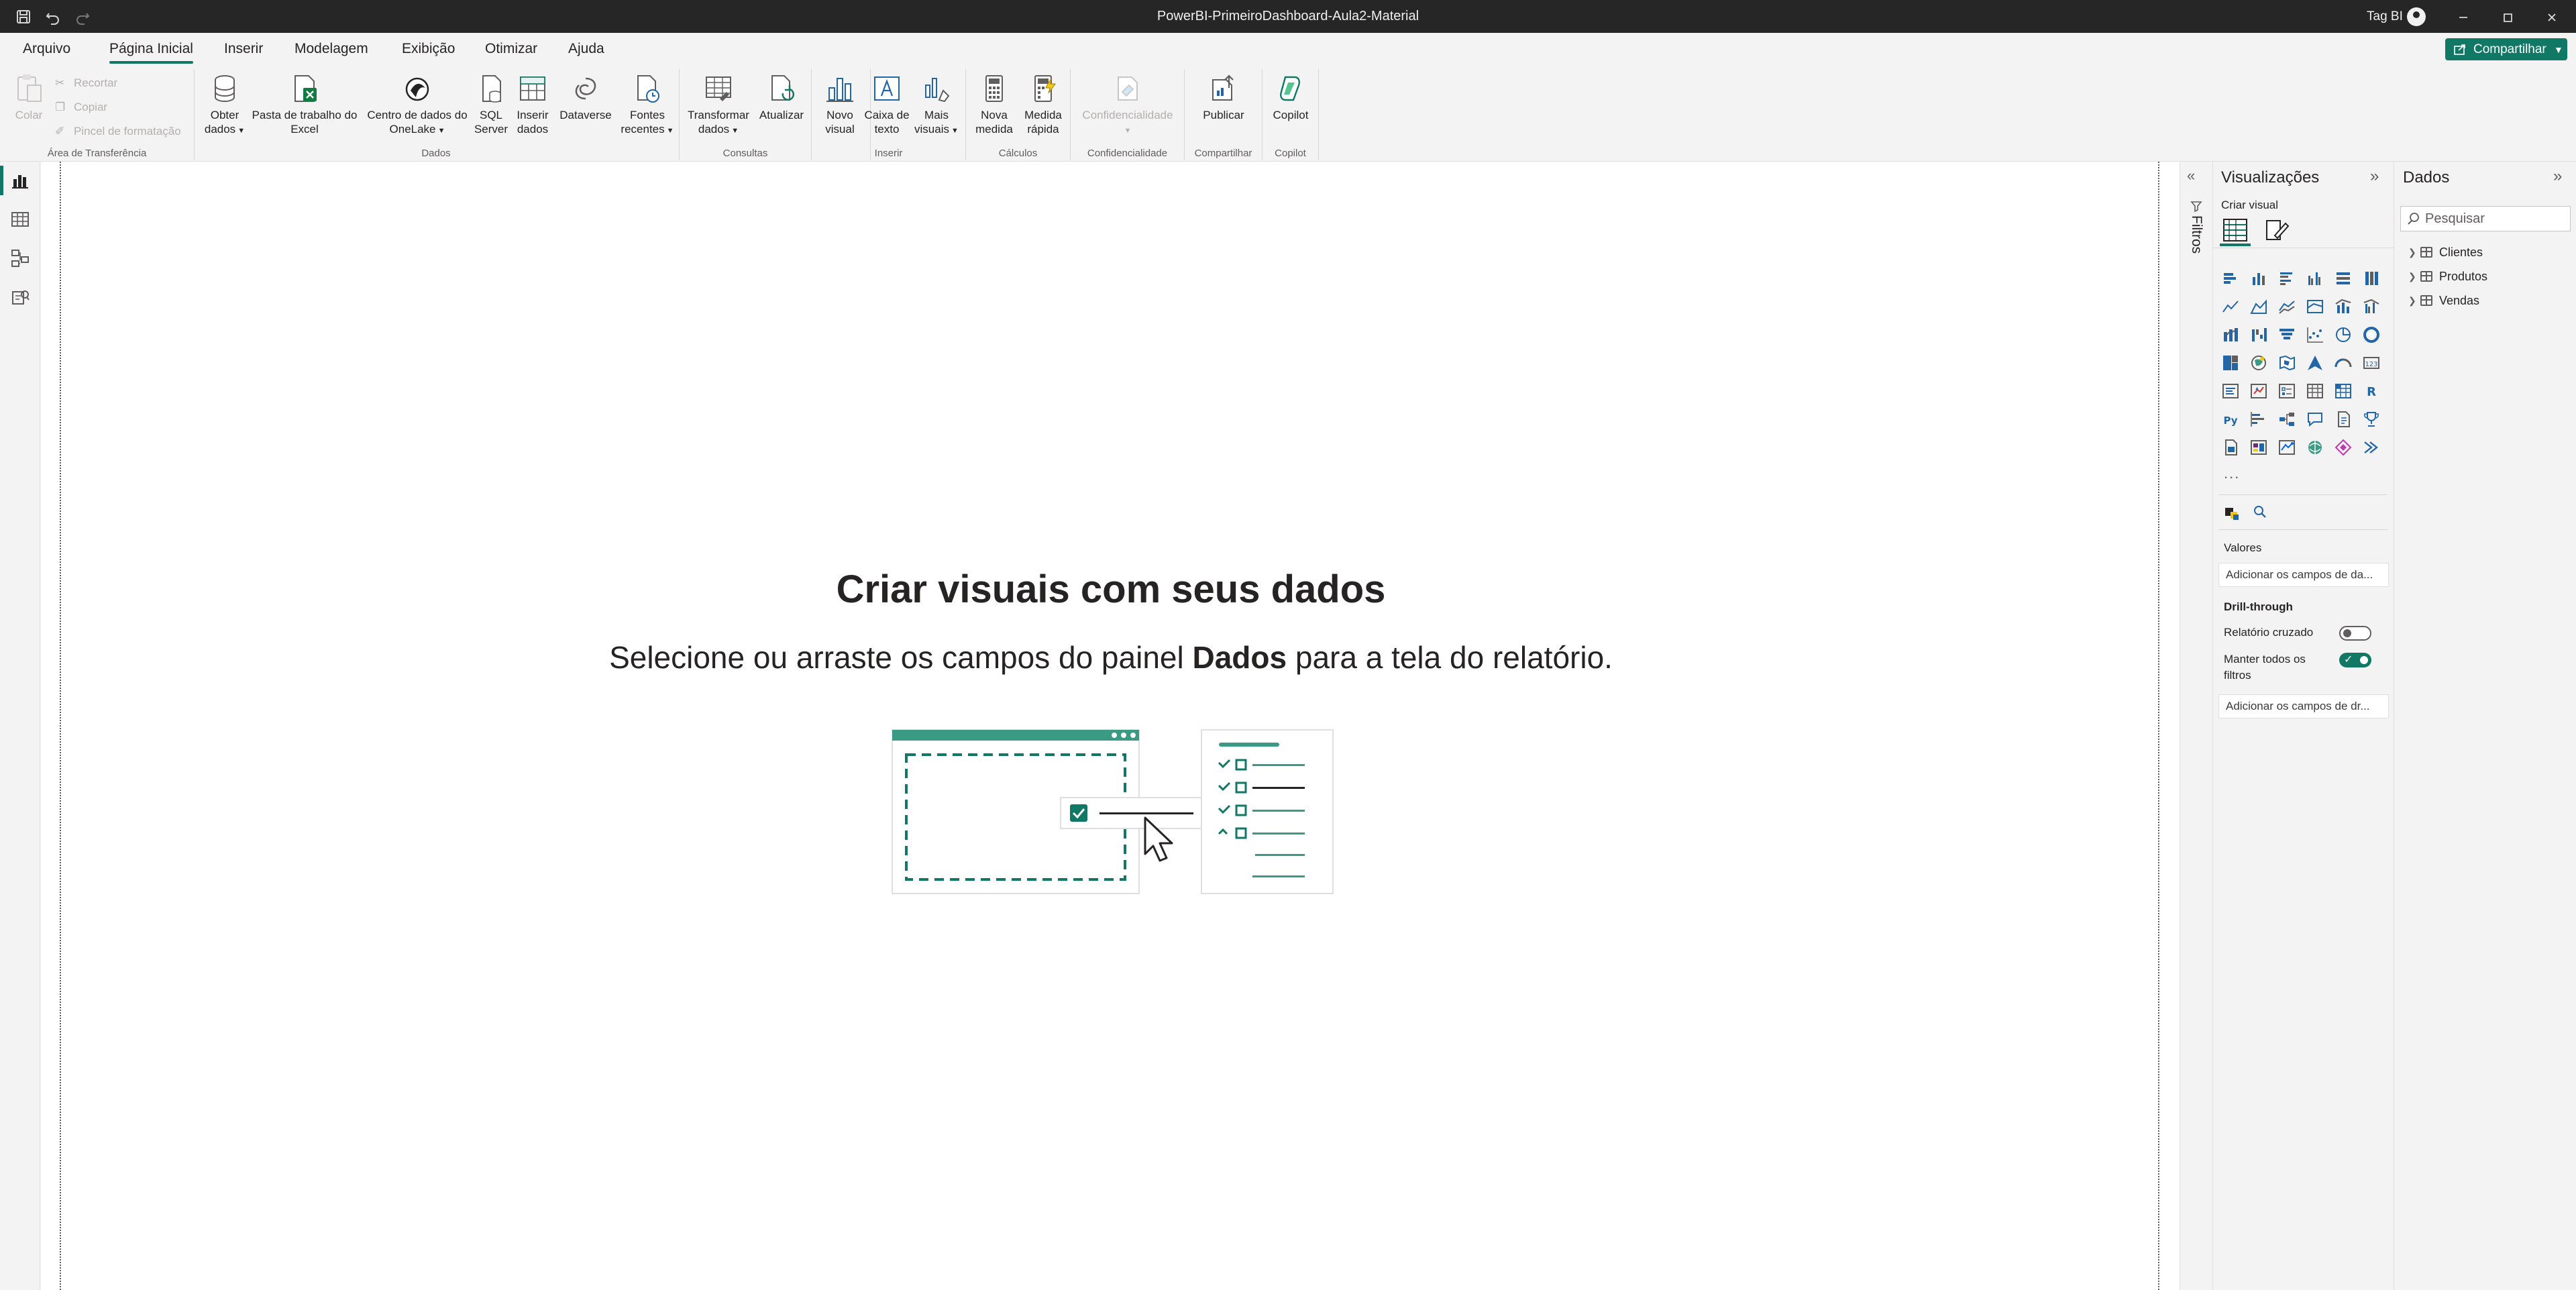 The width and height of the screenshot is (2576, 1290). Describe the element at coordinates (2416, 16) in the screenshot. I see `user-avatar-icon` at that location.